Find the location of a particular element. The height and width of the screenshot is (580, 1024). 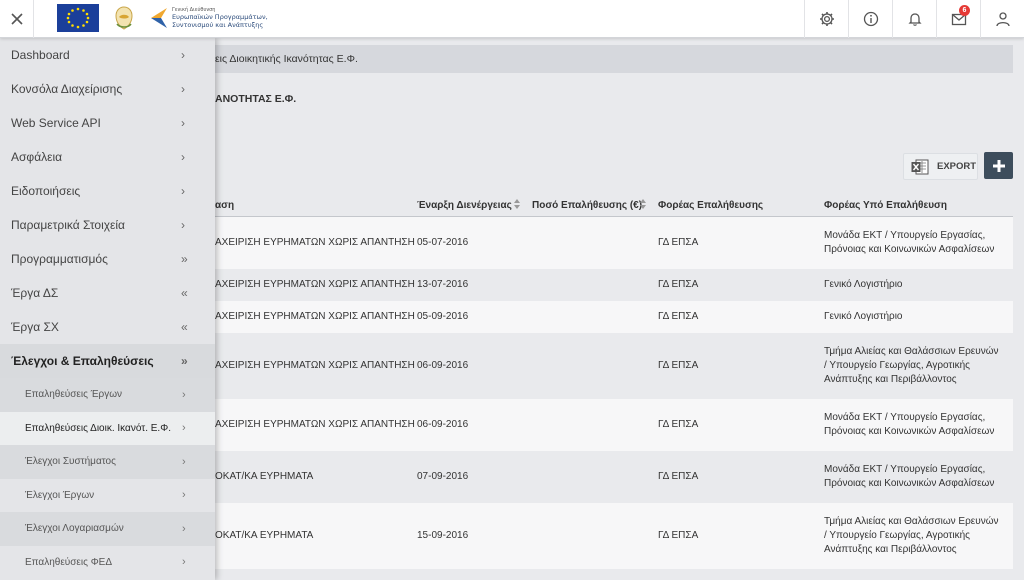

column-header-verified-body: Φορέας Υπό Επαλήθευση is located at coordinates (885, 205).